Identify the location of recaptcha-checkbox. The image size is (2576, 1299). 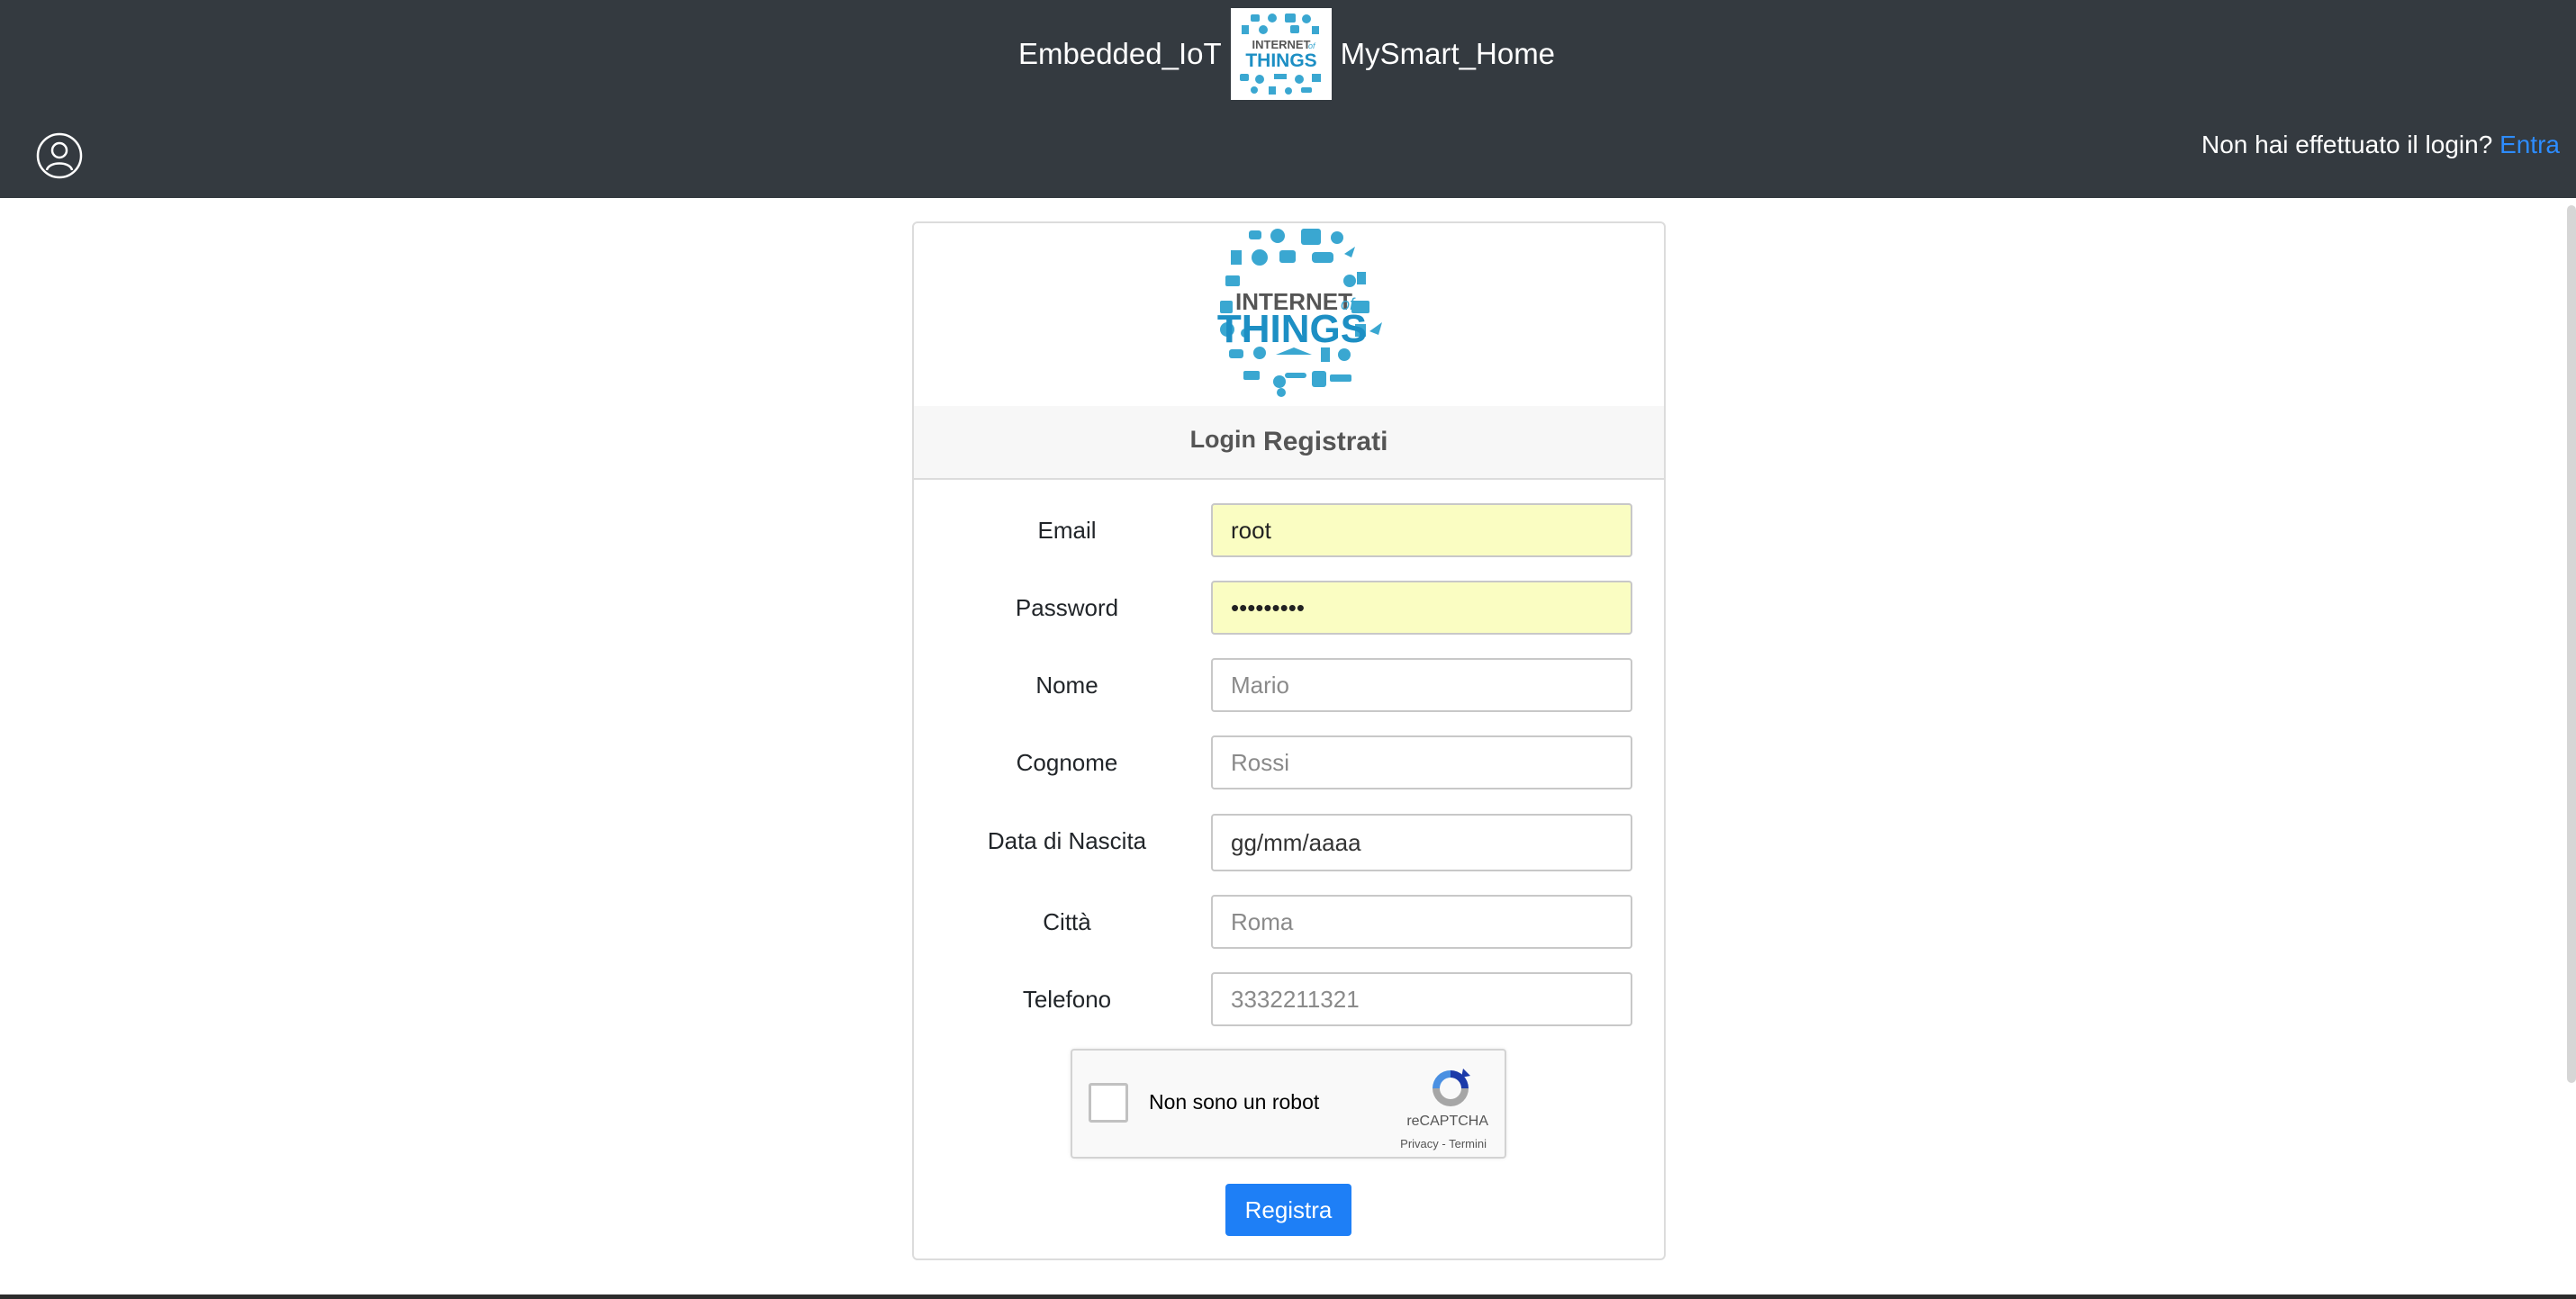
(1108, 1103).